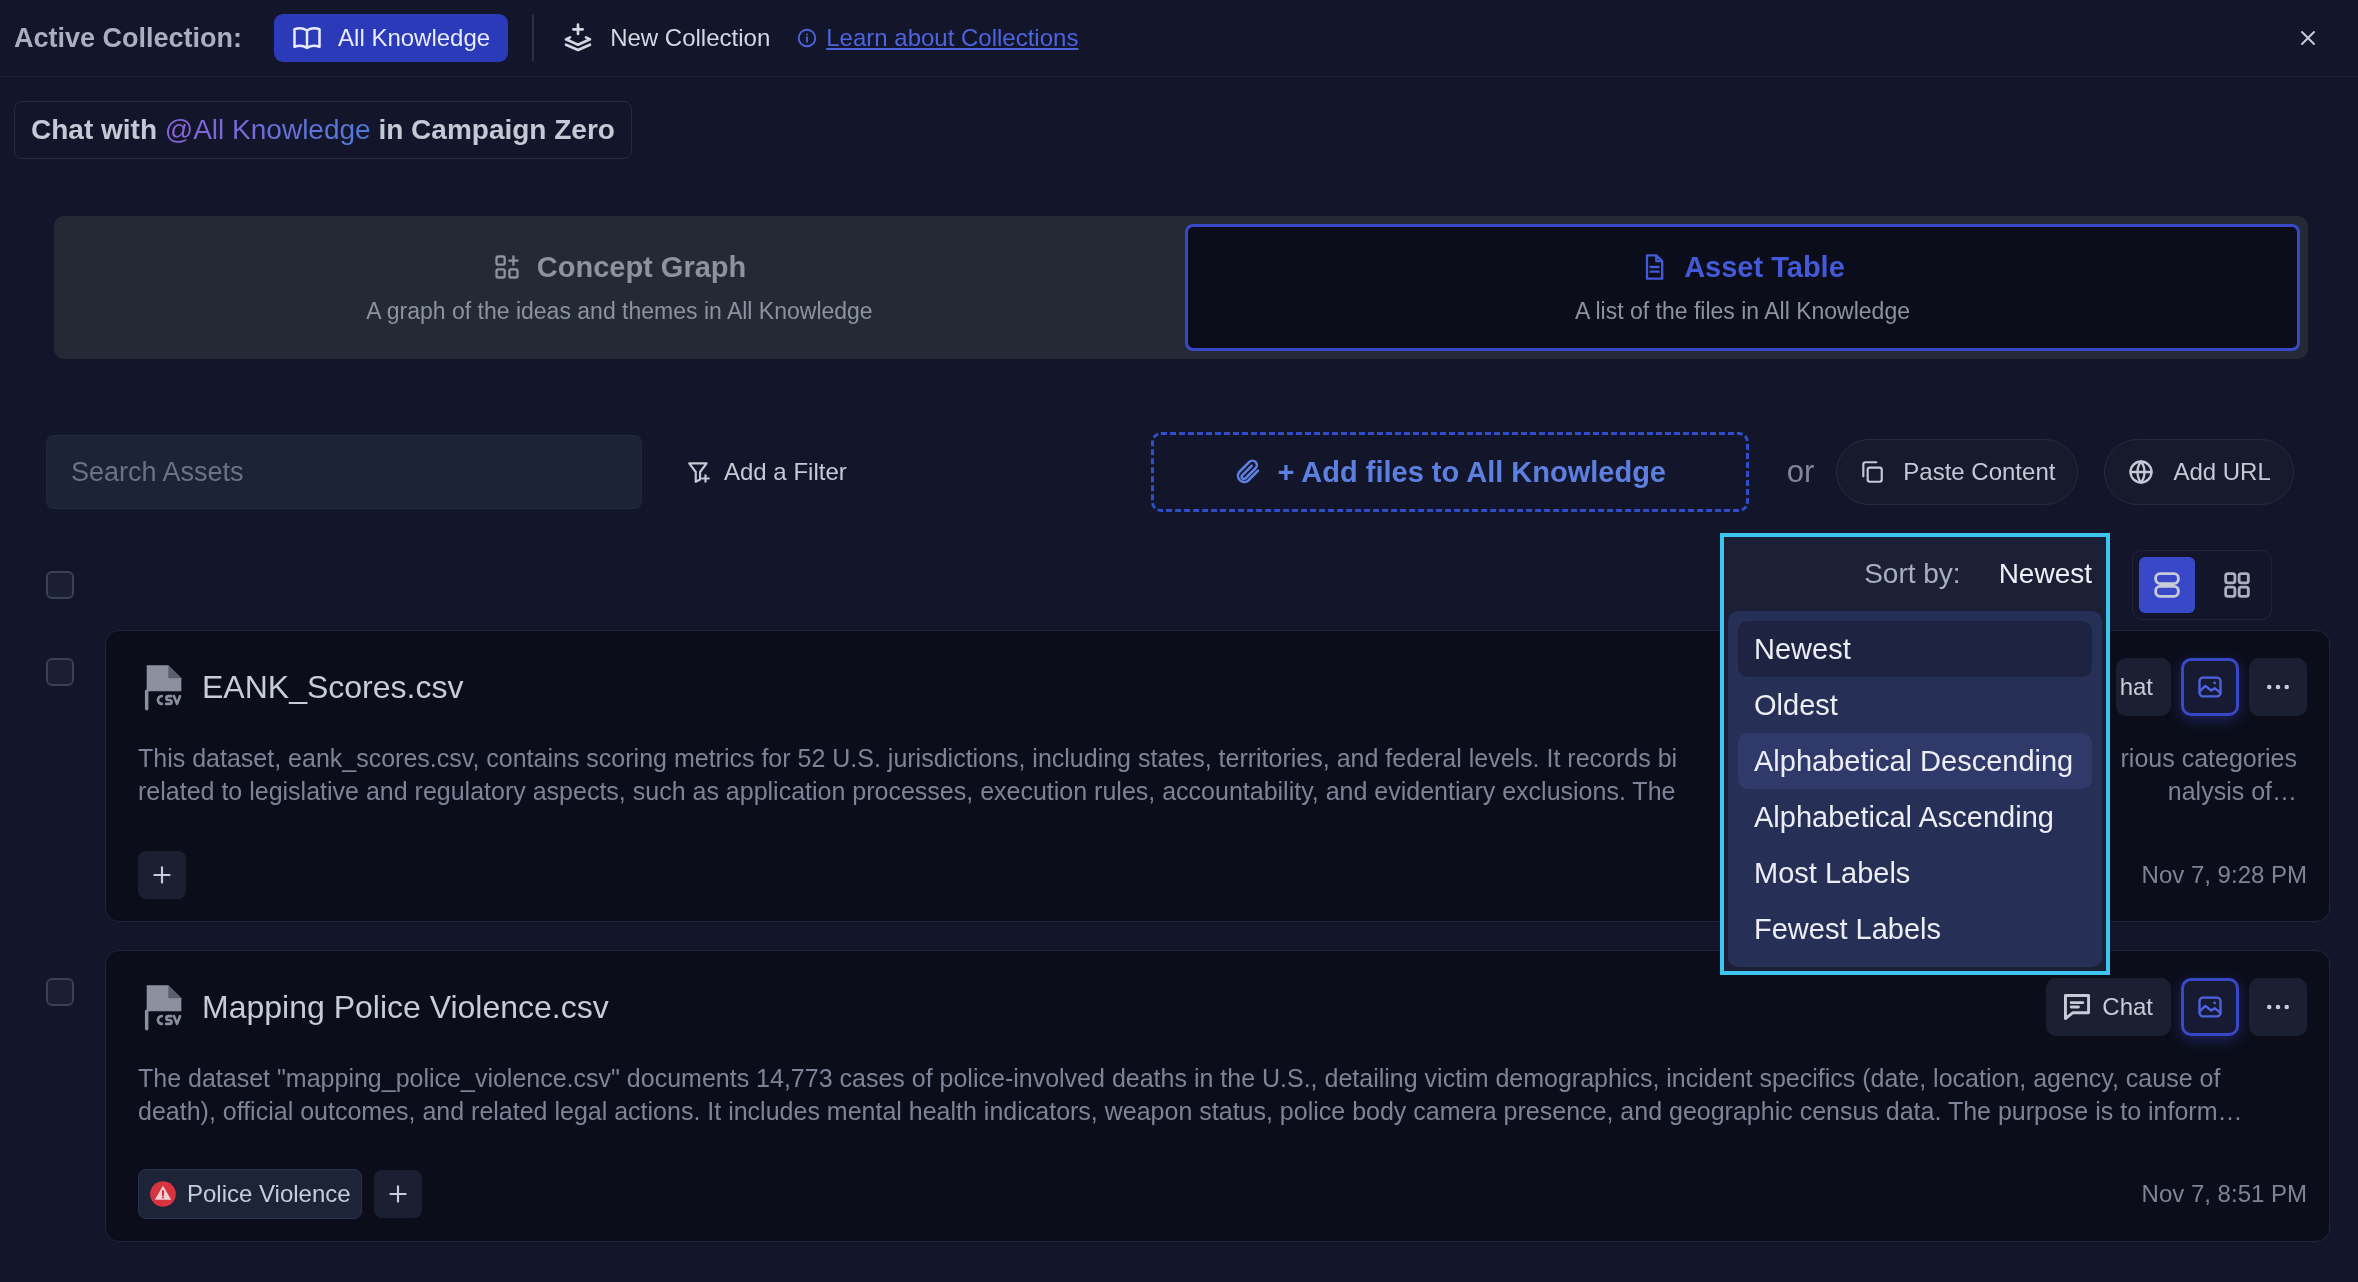 The image size is (2358, 1282). Describe the element at coordinates (506, 267) in the screenshot. I see `grid-plus-icon` at that location.